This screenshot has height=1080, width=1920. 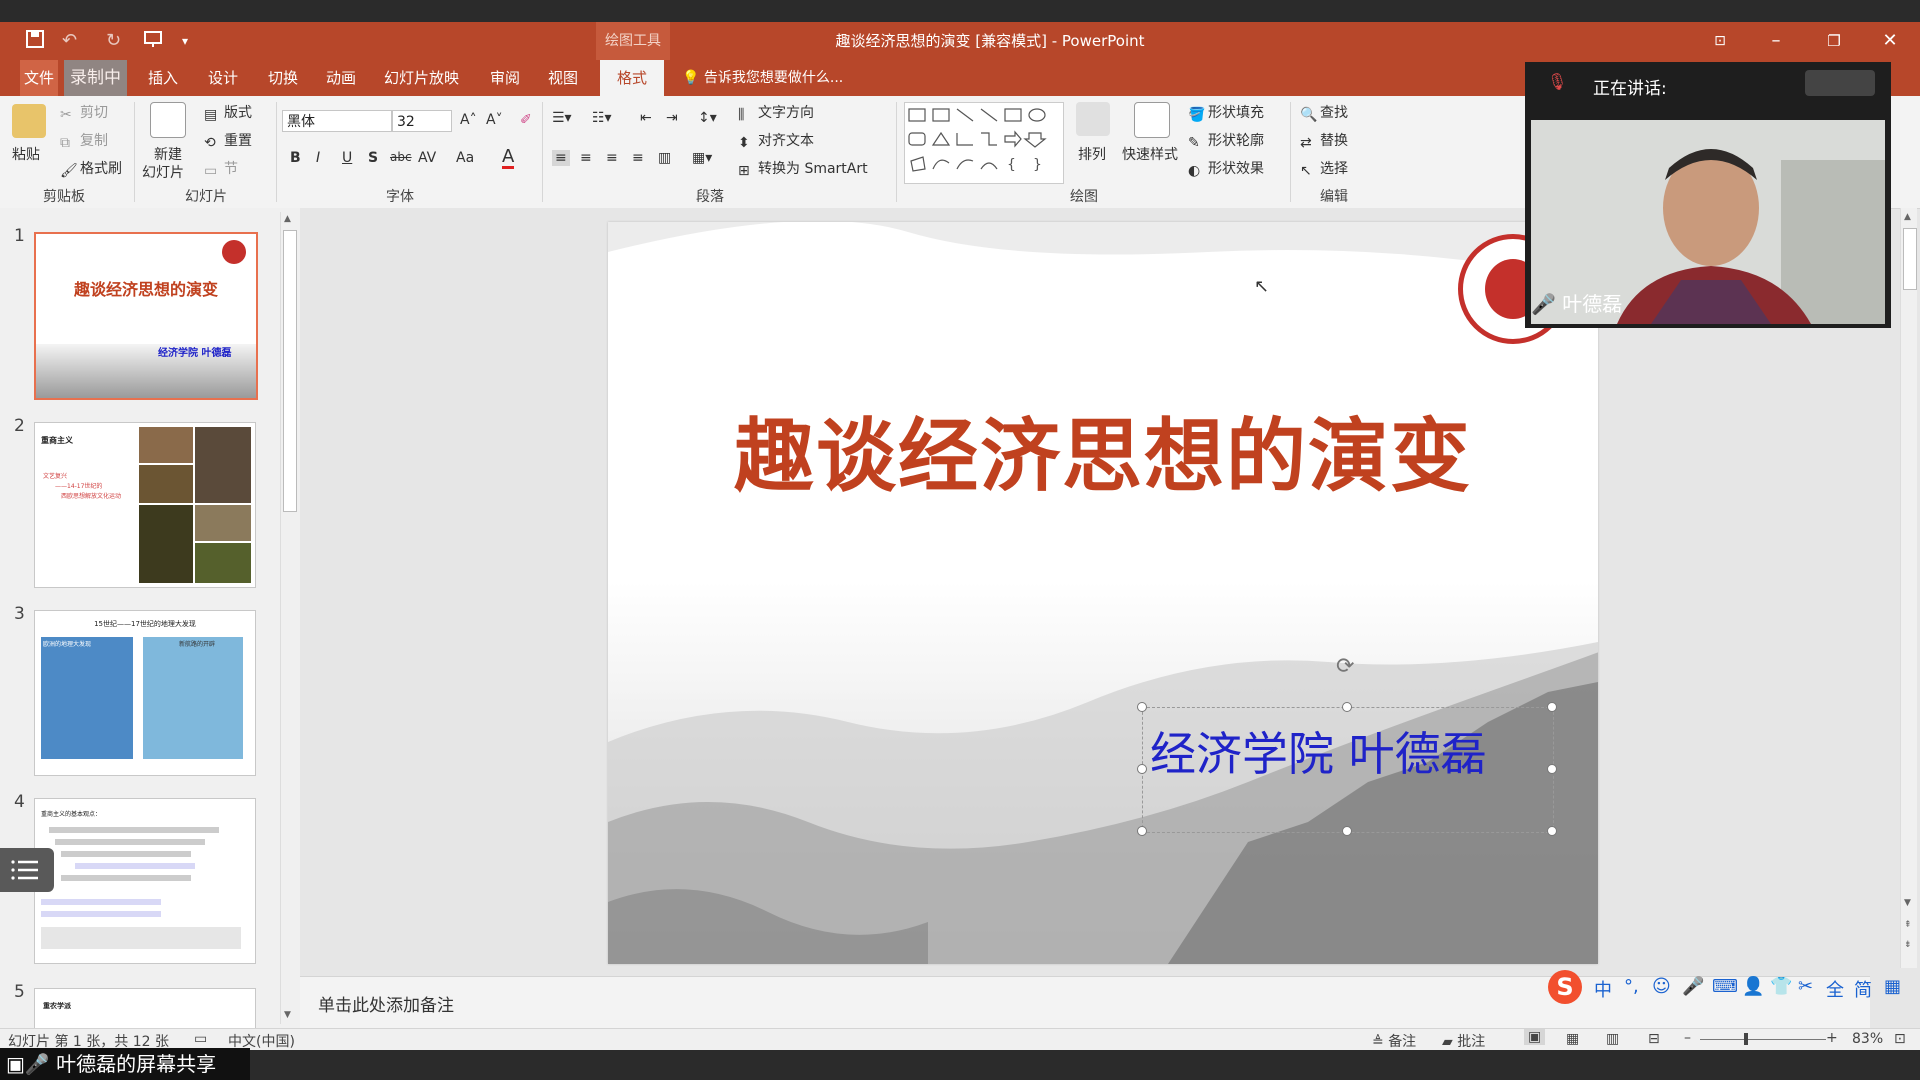 I want to click on align-center-icon: ≡, so click(x=586, y=158).